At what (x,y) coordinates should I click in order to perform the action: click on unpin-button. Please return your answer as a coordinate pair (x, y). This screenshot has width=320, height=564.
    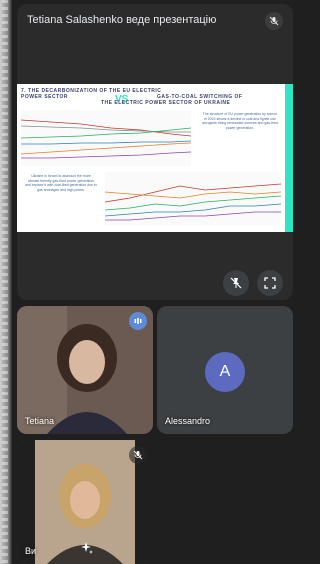
    Looking at the image, I should click on (236, 283).